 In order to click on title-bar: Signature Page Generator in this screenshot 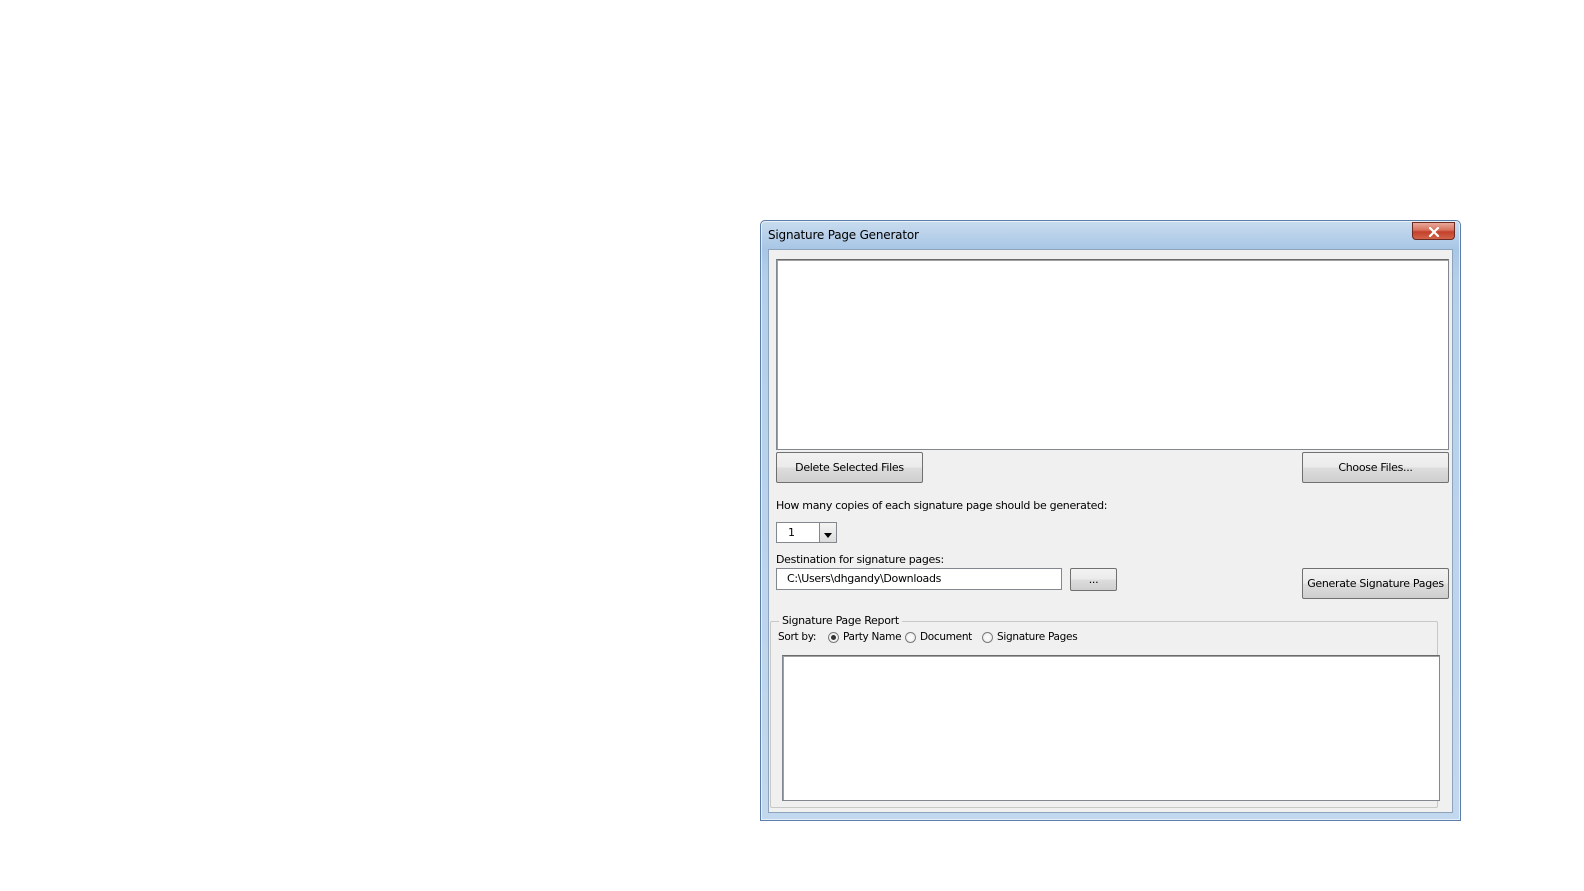, I will do `click(1110, 235)`.